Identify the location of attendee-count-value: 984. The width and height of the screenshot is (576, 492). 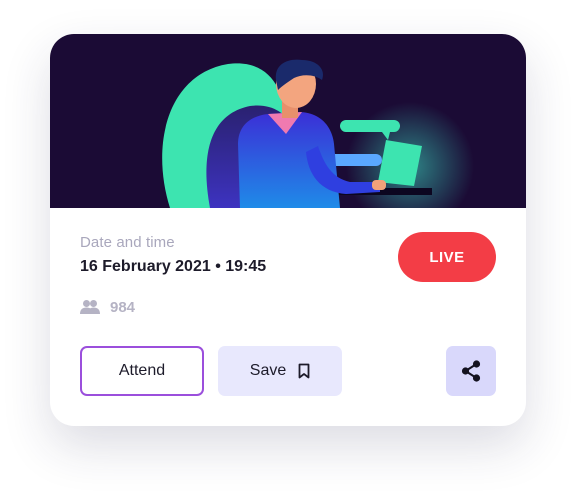
(123, 307).